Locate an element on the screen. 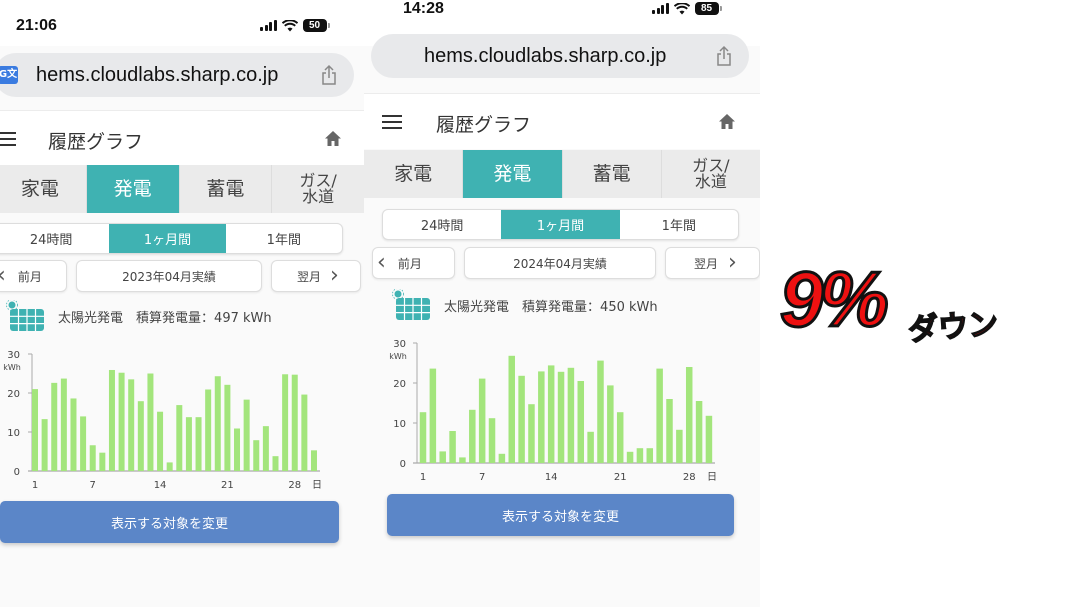 This screenshot has width=1080, height=607. url-text: hems.cloudlabs.sharp.co.jp is located at coordinates (157, 74).